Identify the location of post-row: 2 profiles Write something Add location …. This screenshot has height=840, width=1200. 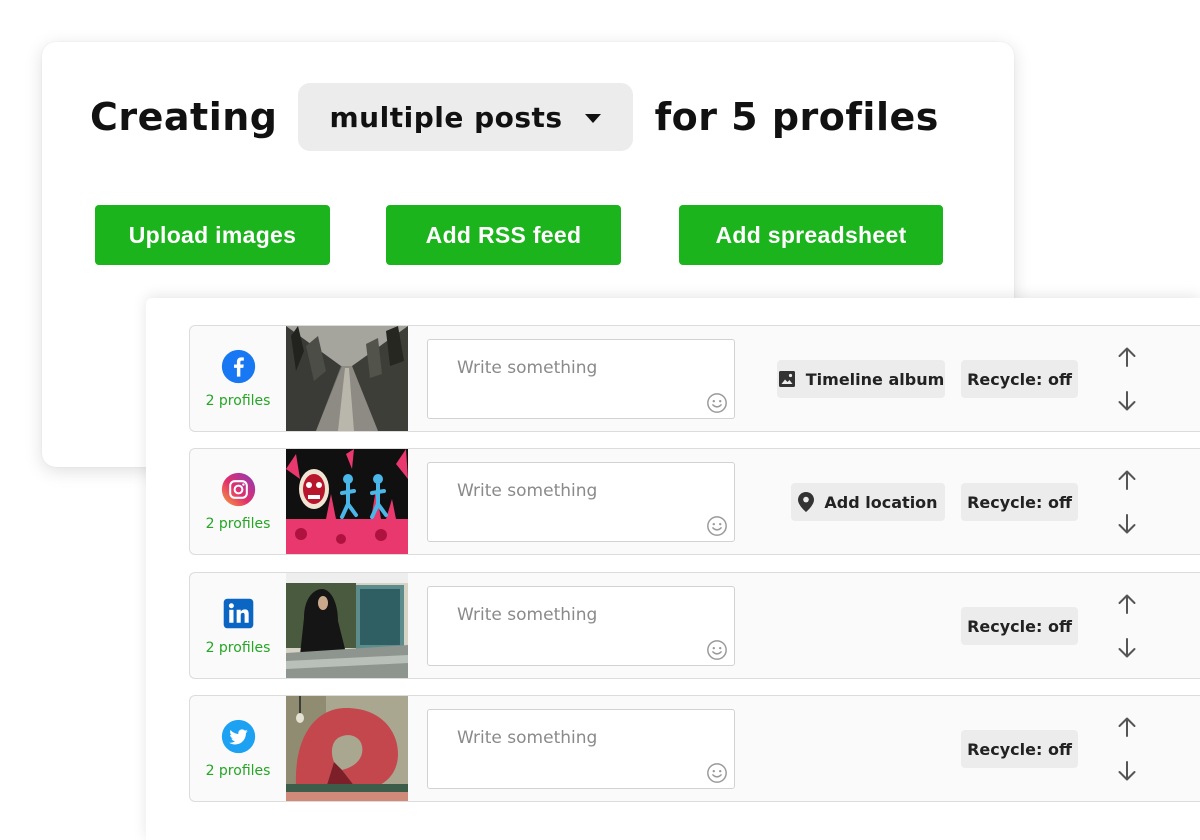
(694, 501).